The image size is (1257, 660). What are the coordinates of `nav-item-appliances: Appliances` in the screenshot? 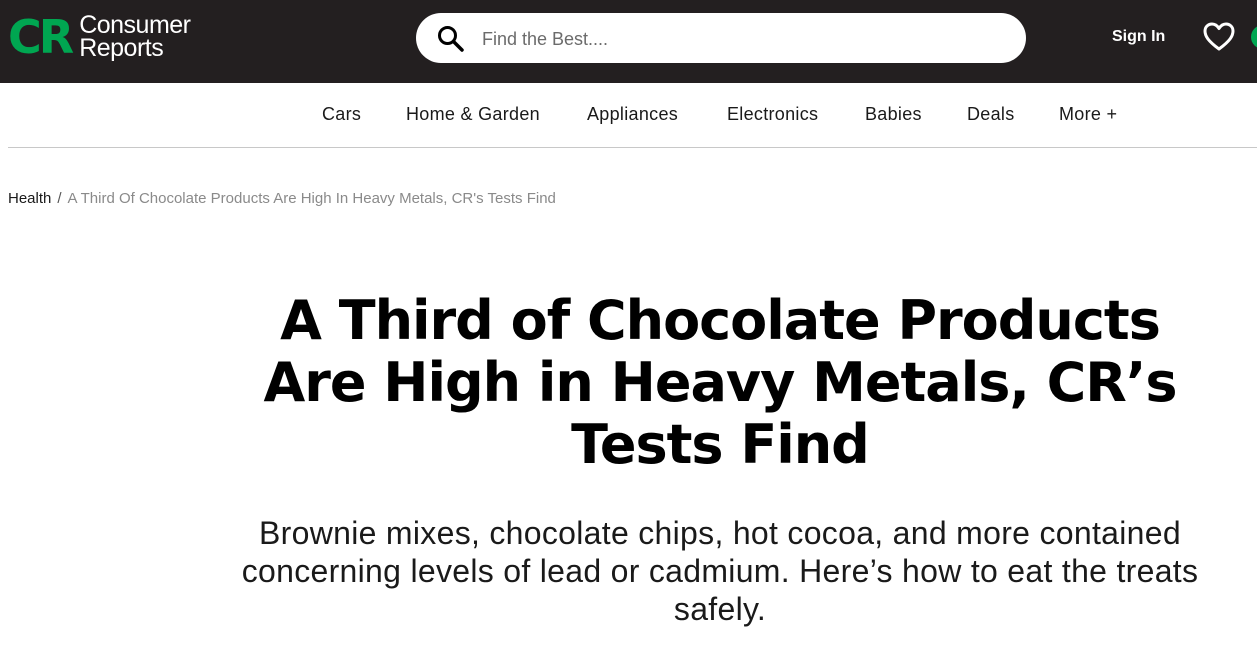 It's located at (632, 114).